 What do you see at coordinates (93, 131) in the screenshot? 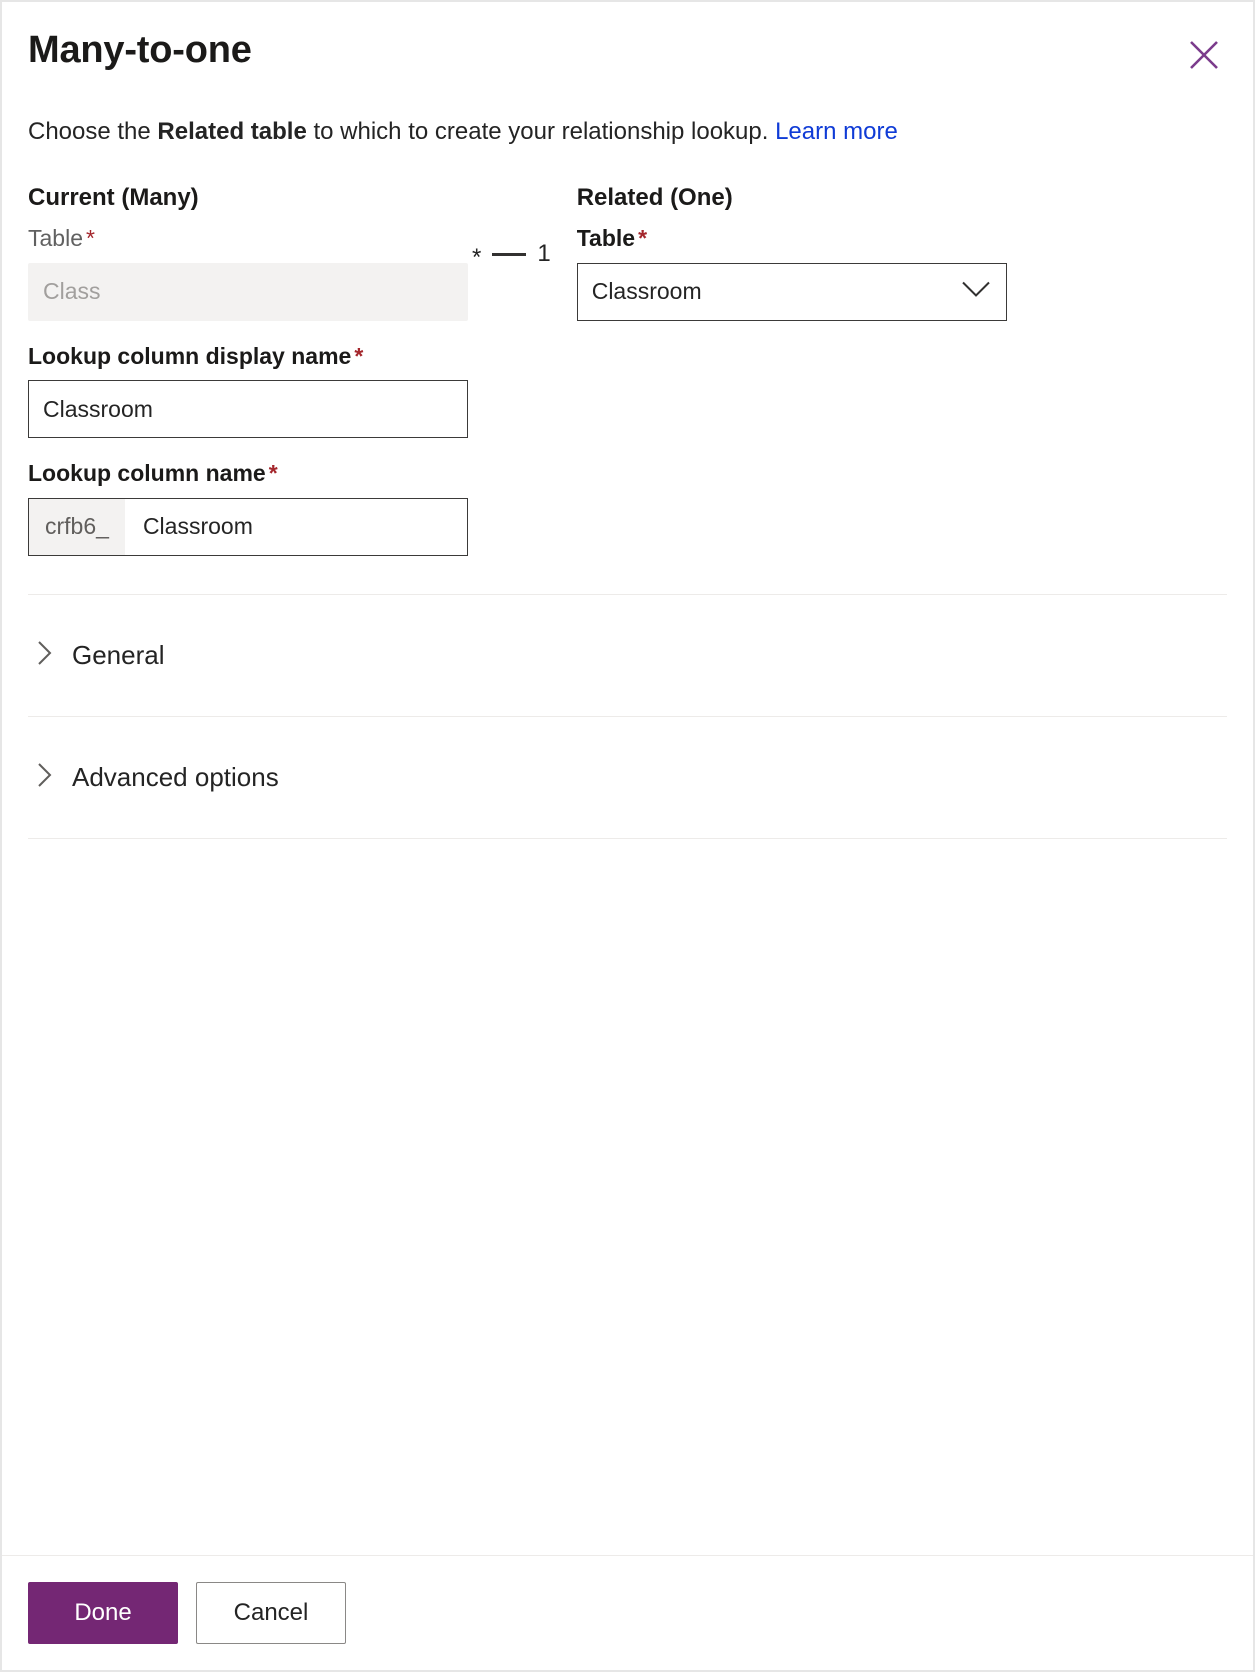
I see `description-text-before: Choose the` at bounding box center [93, 131].